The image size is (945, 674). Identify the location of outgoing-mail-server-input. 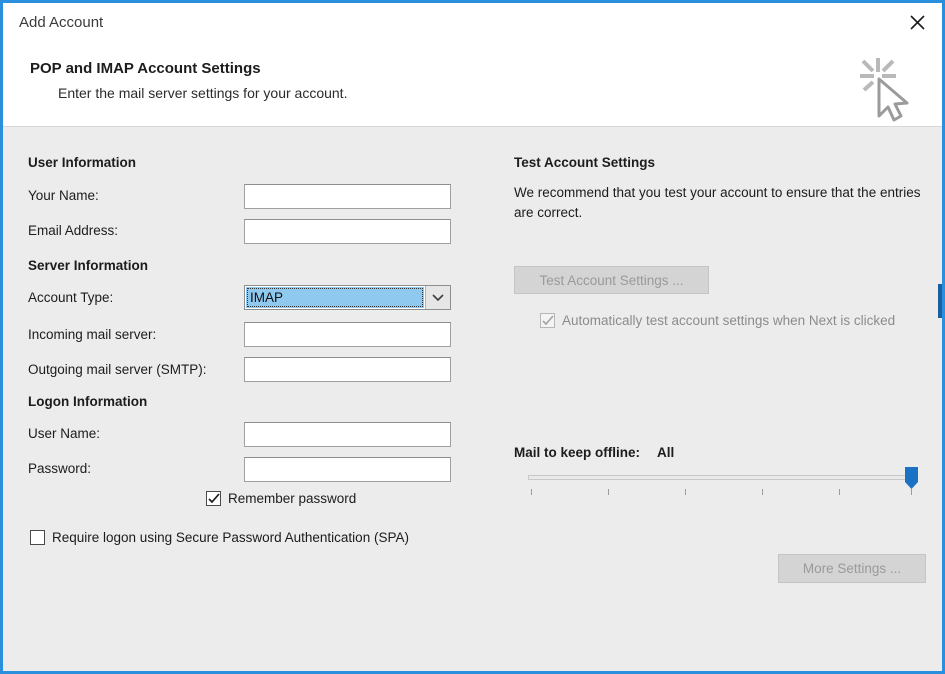
(347, 369).